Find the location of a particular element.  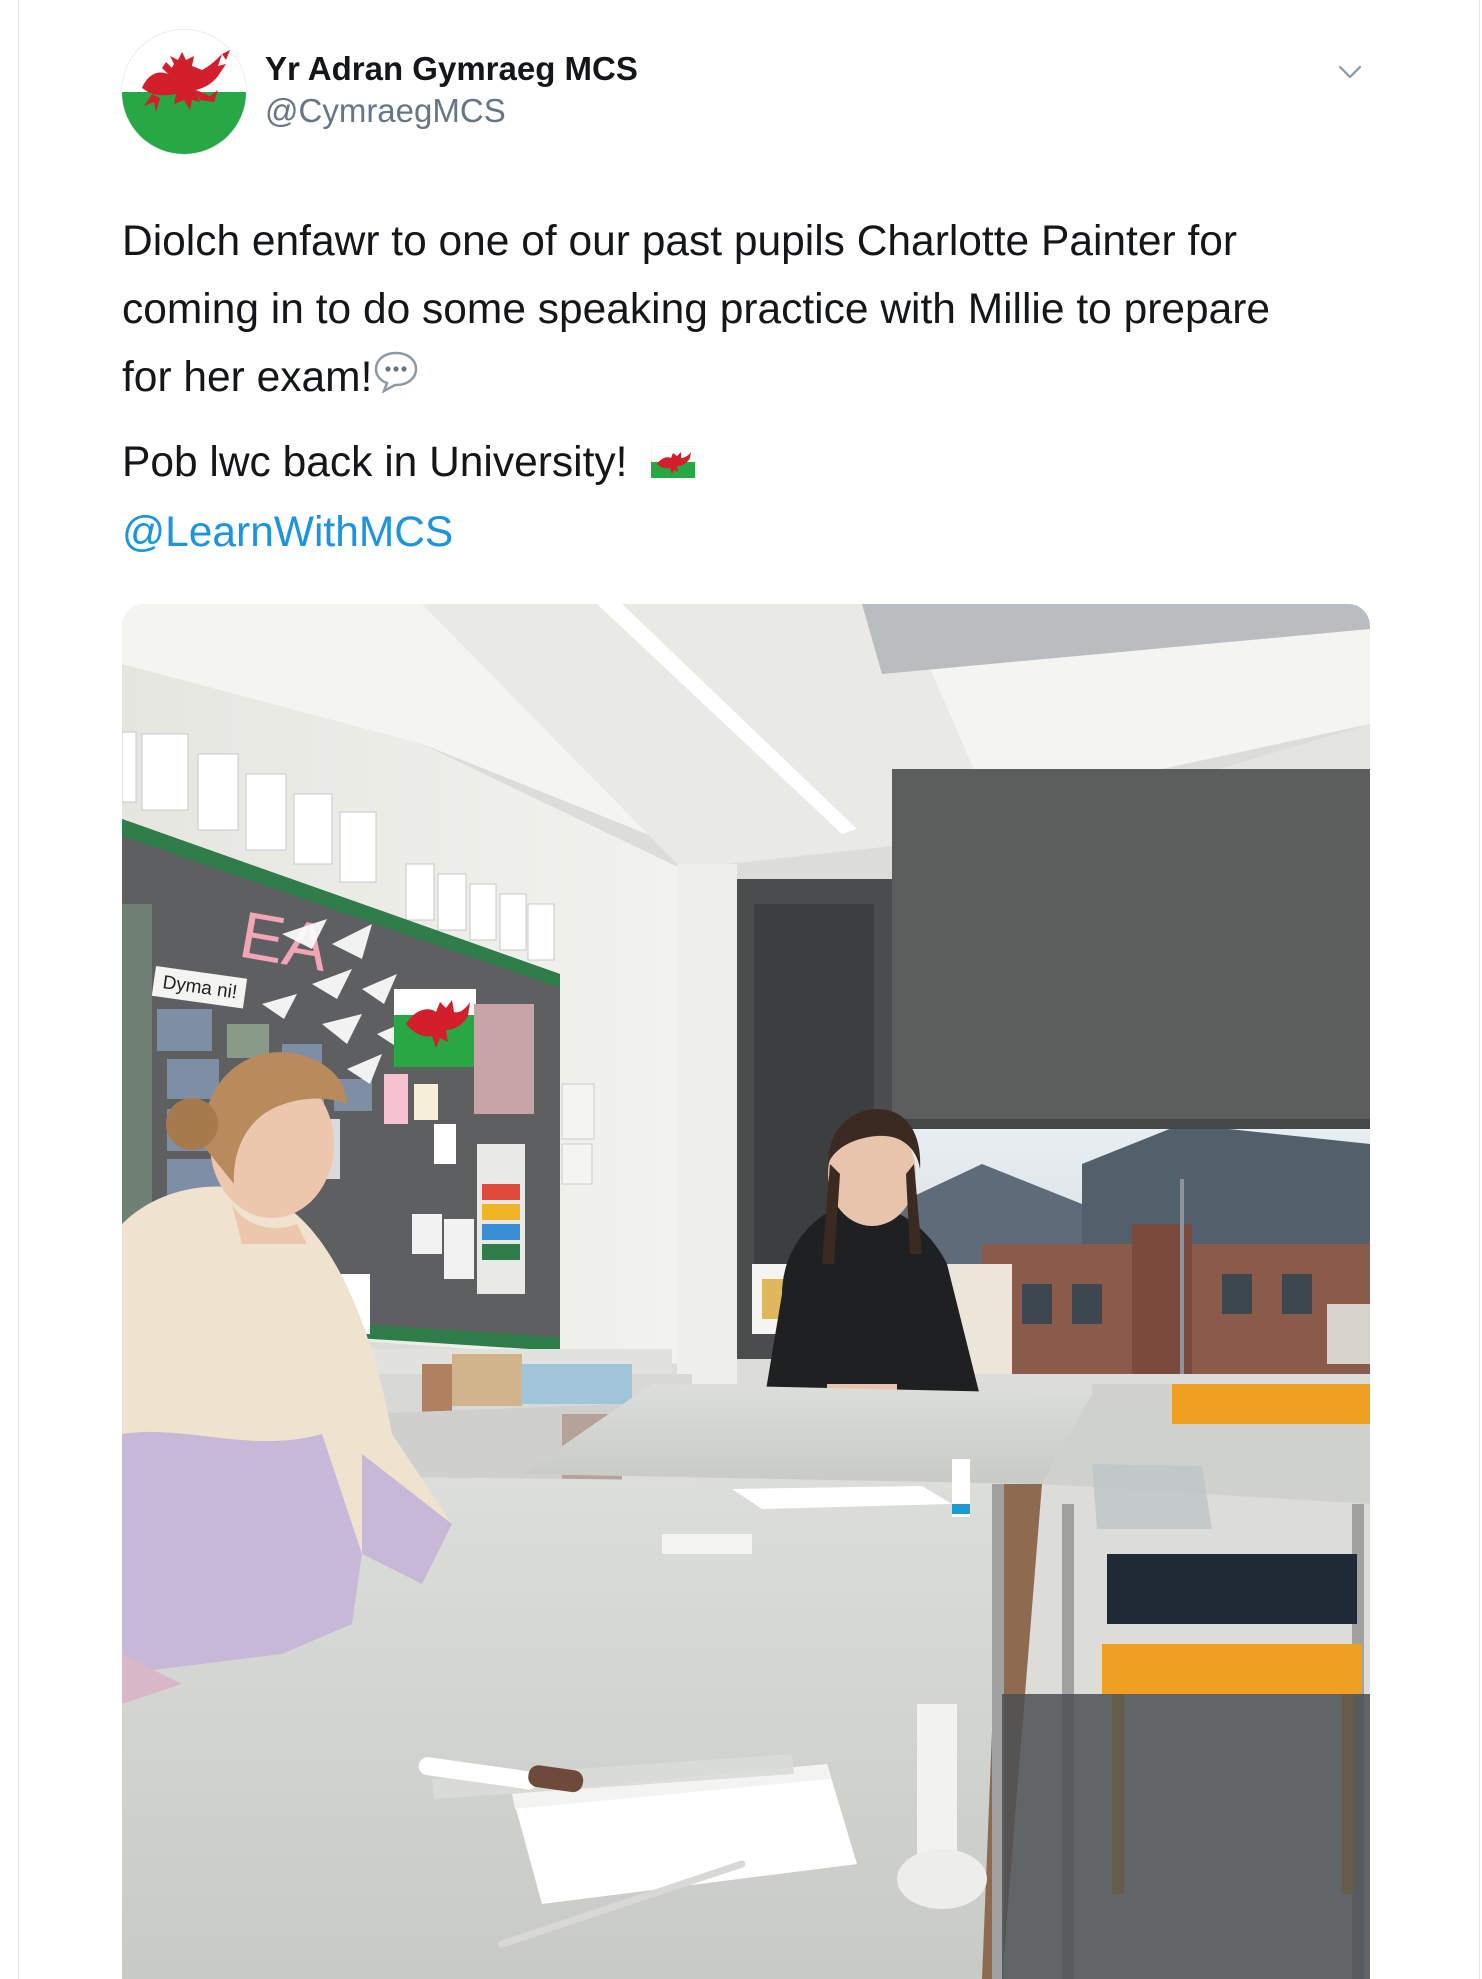

mention-link: @LearnWithMCS is located at coordinates (287, 532).